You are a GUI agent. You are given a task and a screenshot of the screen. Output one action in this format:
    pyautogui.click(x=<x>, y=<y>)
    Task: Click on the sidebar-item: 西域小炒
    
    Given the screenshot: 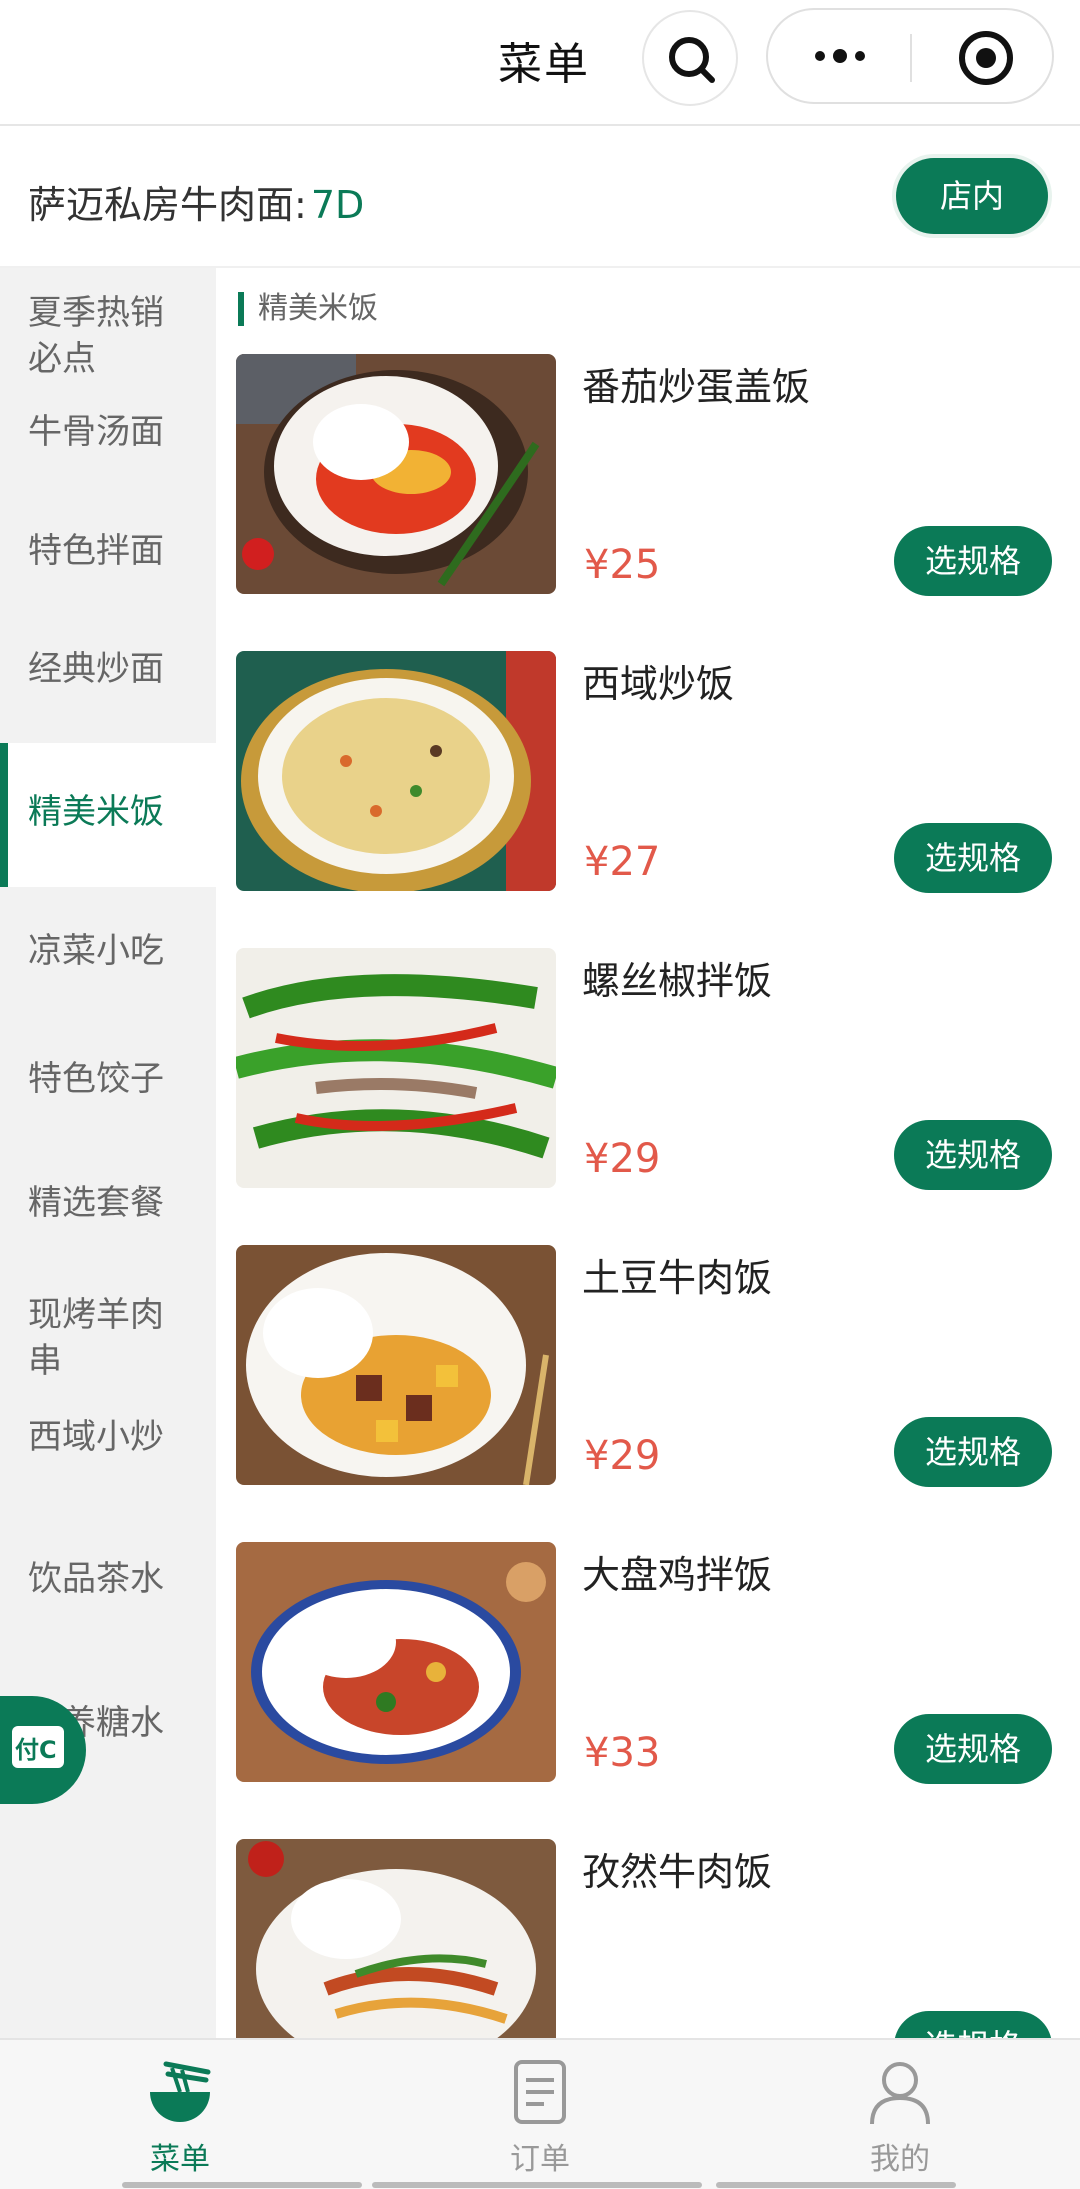 What is the action you would take?
    pyautogui.click(x=108, y=1437)
    